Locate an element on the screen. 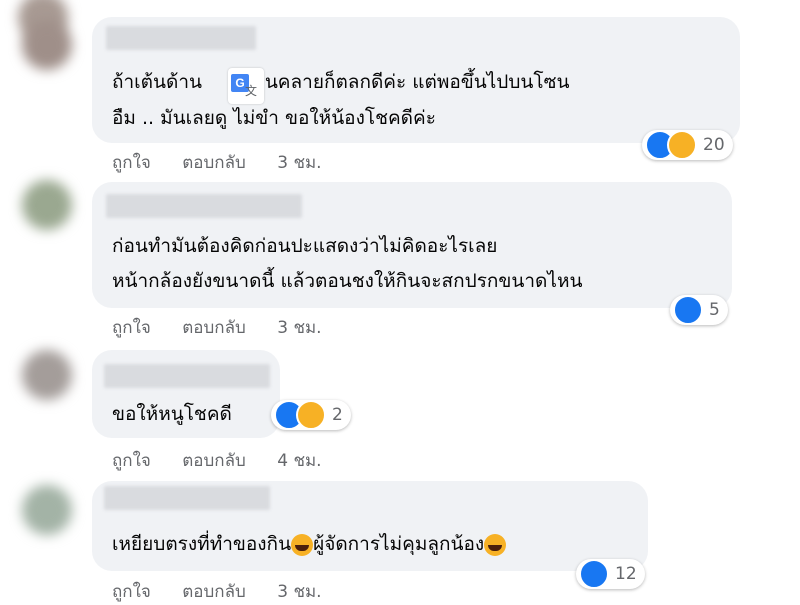  reaction-summary: 2 is located at coordinates (311, 415).